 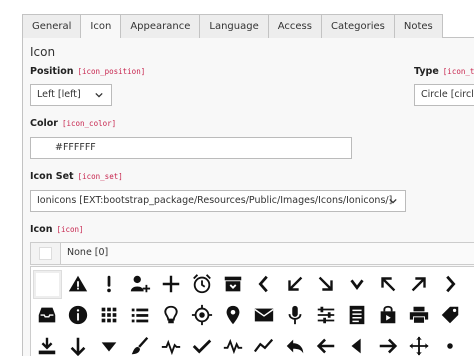 What do you see at coordinates (234, 26) in the screenshot?
I see `tab-language: Language` at bounding box center [234, 26].